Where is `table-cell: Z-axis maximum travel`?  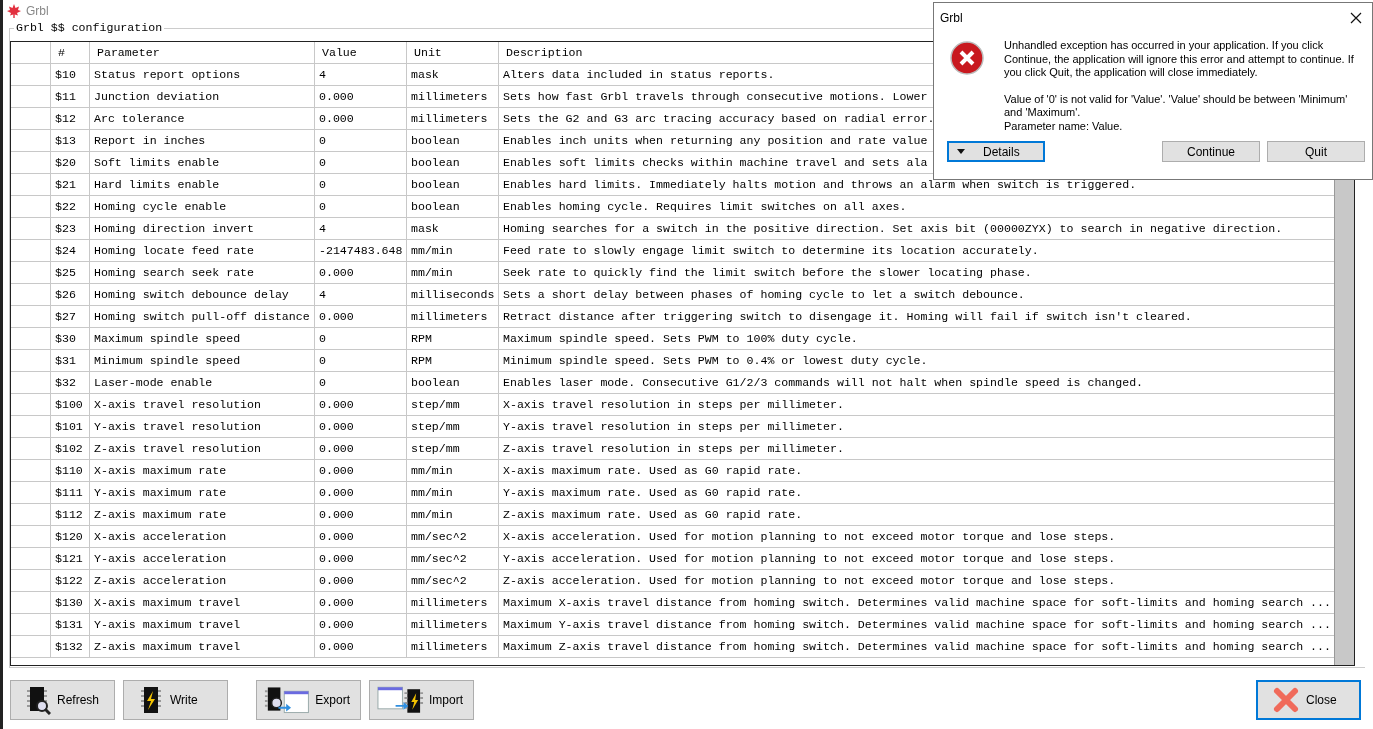
table-cell: Z-axis maximum travel is located at coordinates (167, 646).